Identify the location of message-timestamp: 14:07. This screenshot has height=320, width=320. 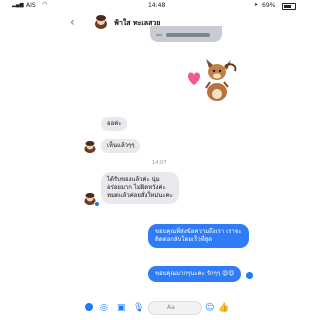
(159, 163).